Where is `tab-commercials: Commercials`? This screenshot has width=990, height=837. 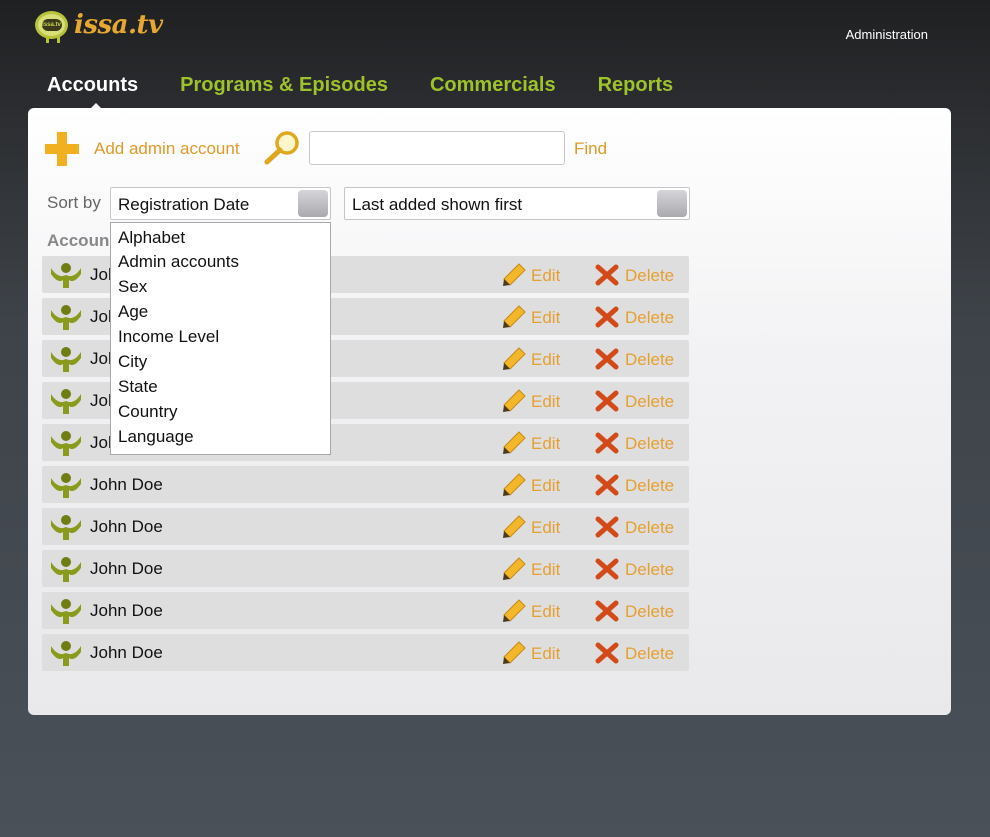 tab-commercials: Commercials is located at coordinates (493, 85).